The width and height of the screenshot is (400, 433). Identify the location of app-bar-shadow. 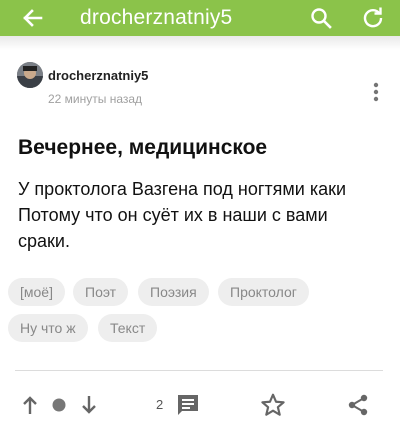
(200, 43).